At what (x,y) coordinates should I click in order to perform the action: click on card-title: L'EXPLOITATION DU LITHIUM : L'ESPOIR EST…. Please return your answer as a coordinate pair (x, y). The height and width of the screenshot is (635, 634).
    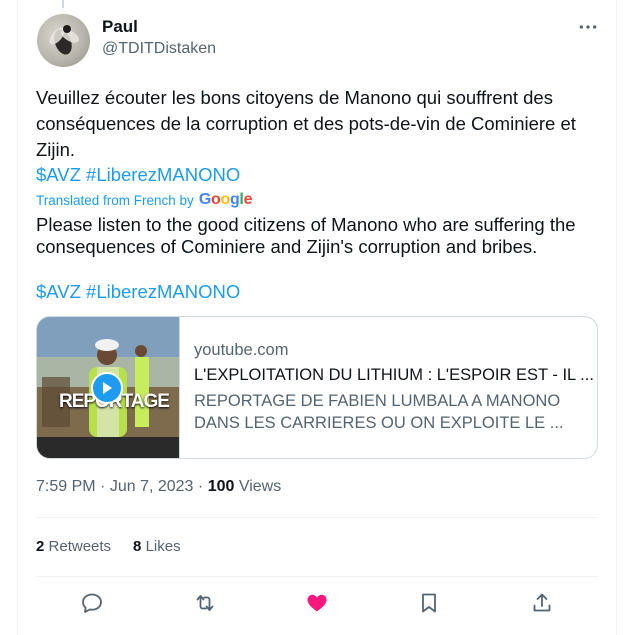
    Looking at the image, I should click on (394, 375).